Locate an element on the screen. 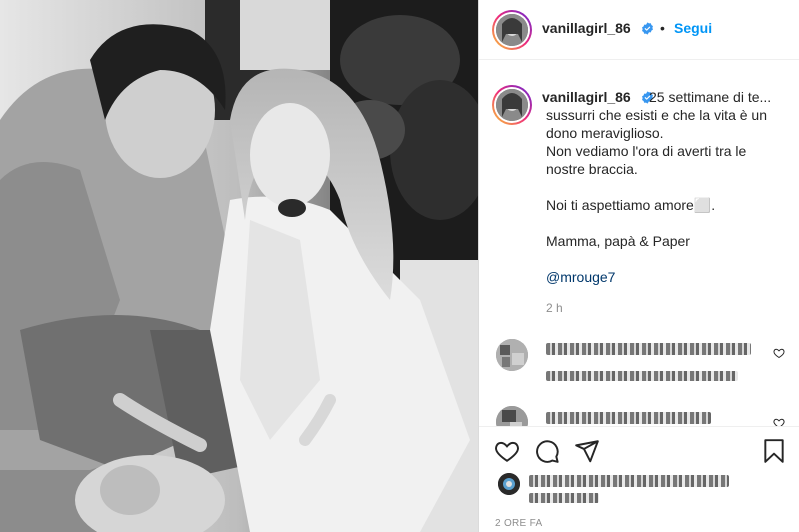  caption-text-line: dono meraviglioso. is located at coordinates (605, 133).